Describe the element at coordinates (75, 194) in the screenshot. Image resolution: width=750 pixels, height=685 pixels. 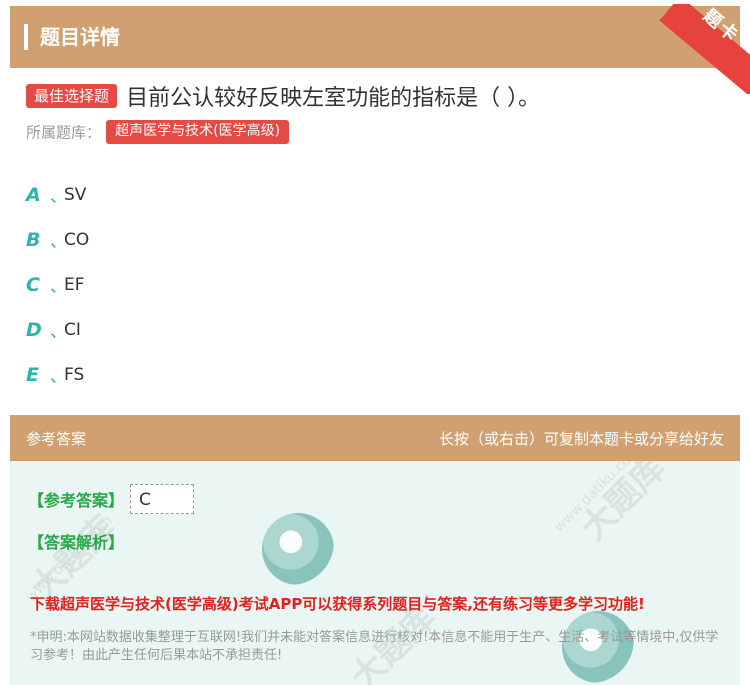
I see `option-text: SV` at that location.